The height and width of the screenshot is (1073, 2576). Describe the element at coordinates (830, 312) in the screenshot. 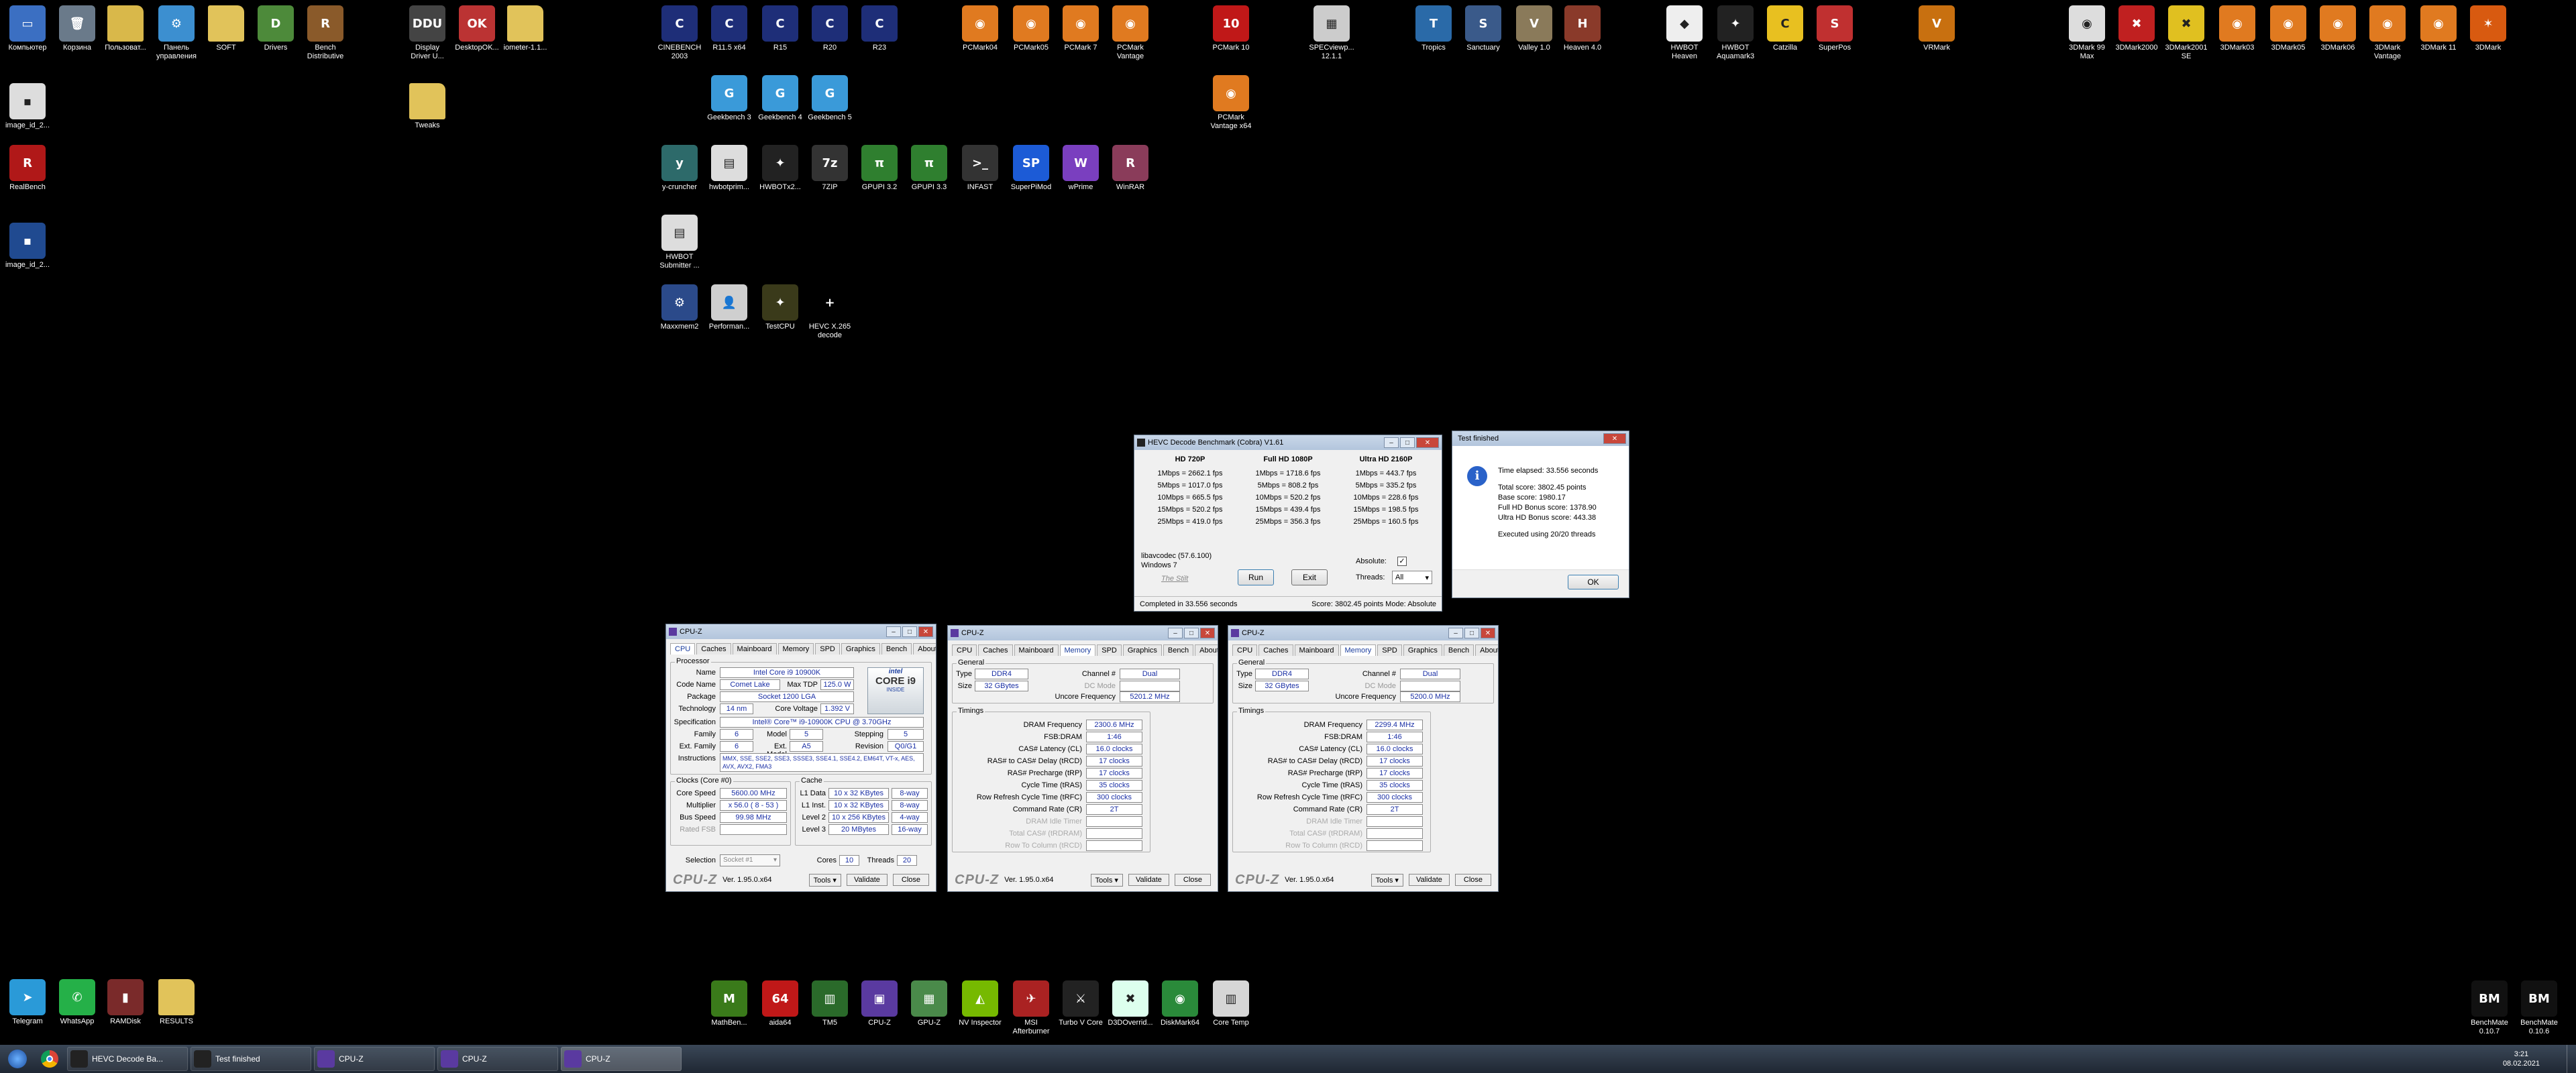

I see `desktop-icon-hevc-x-265: + HEVC X.265 decode` at that location.